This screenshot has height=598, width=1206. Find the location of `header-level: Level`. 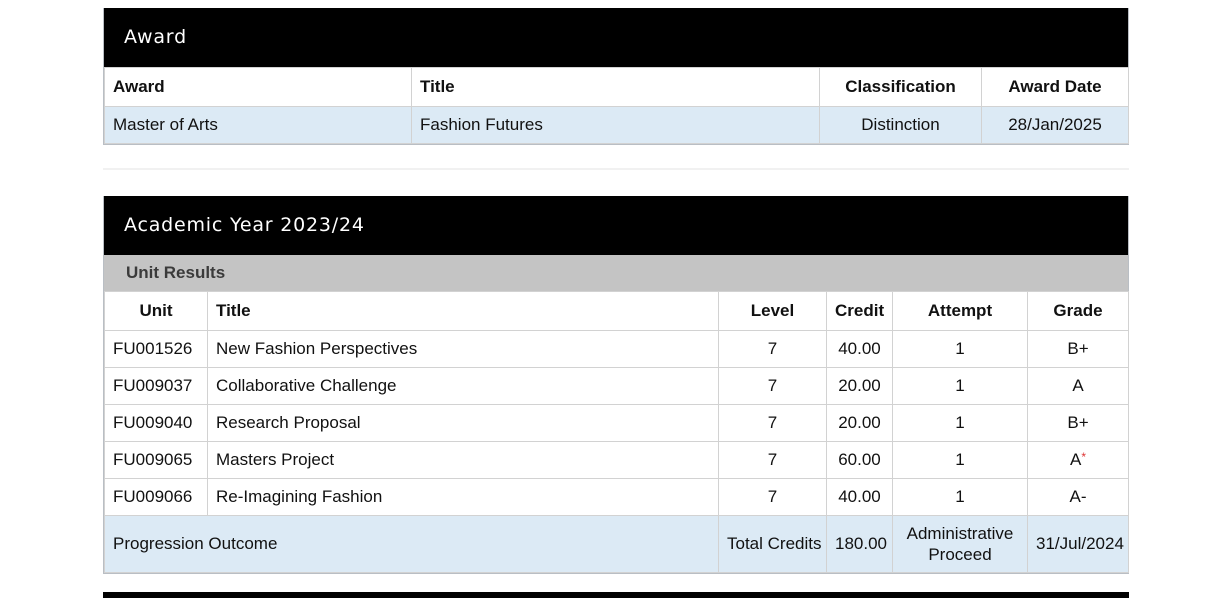

header-level: Level is located at coordinates (772, 311).